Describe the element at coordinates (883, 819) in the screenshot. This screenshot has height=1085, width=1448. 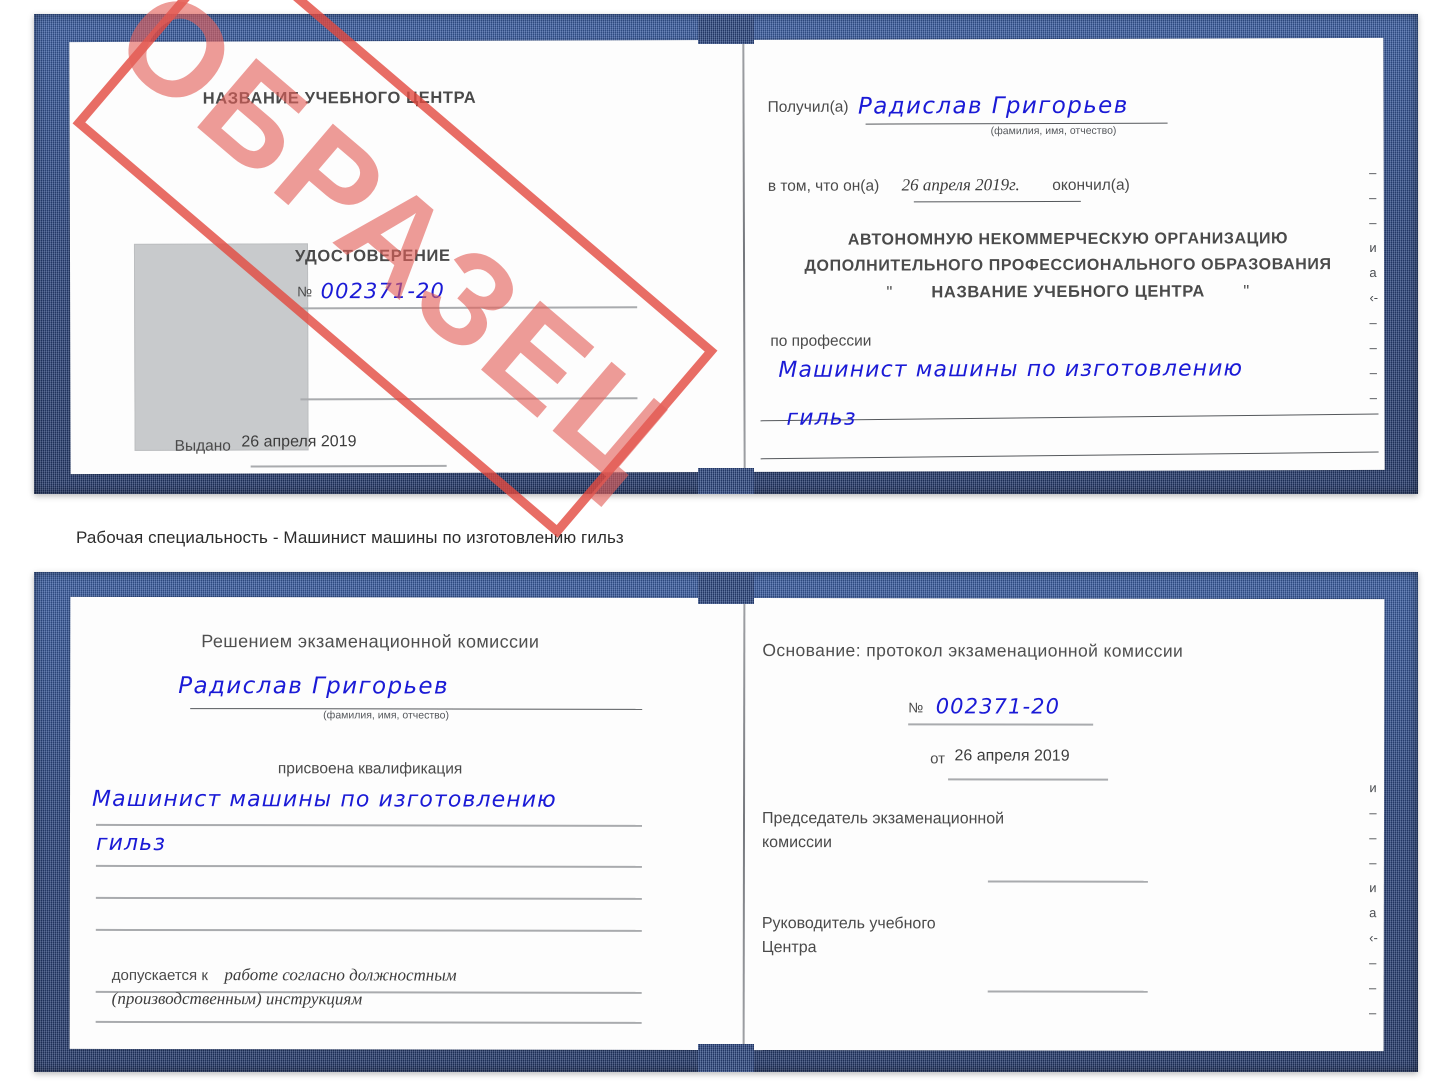
I see `chairman-label-line-1: Председатель экзаменационной` at that location.